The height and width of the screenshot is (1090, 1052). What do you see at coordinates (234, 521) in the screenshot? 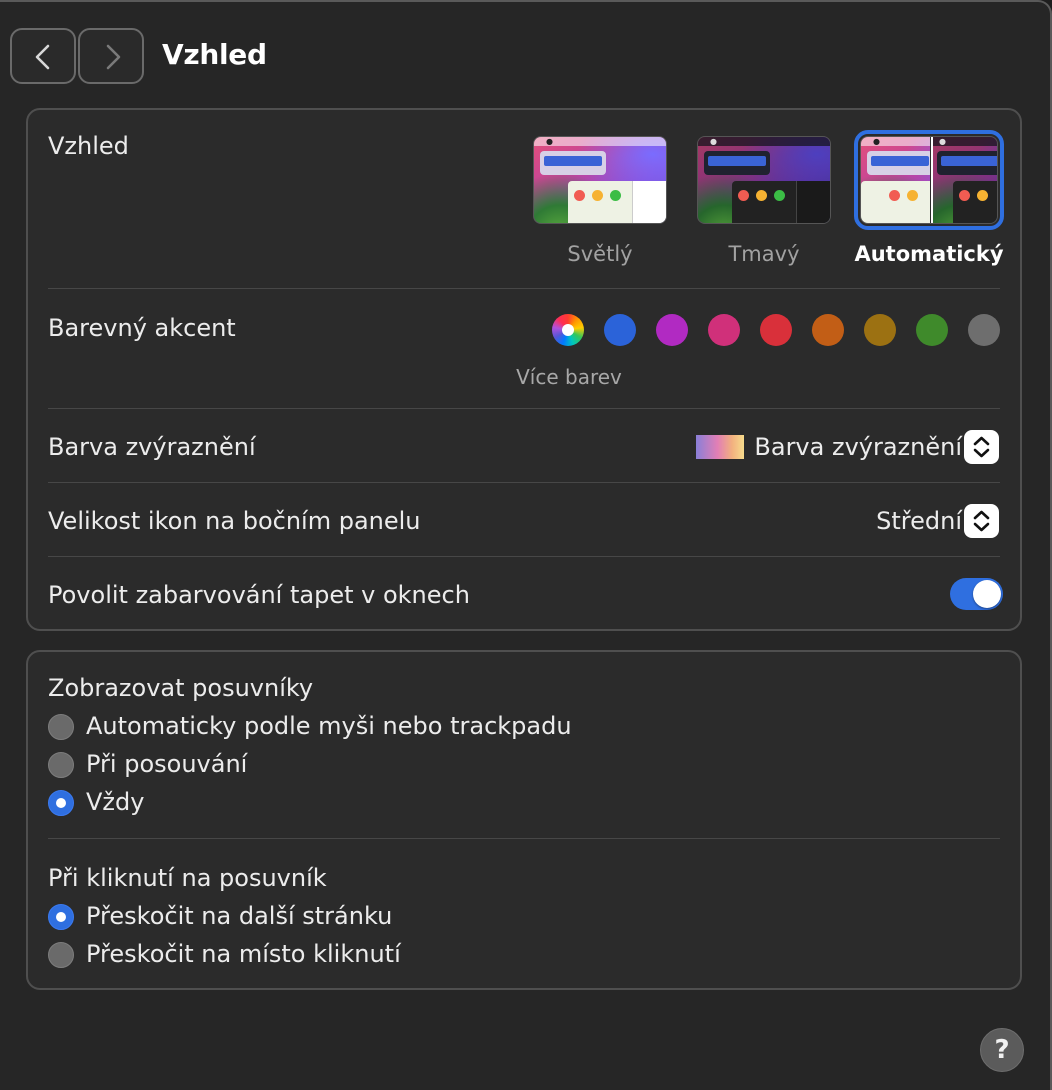
I see `sidebar-icon-size-label: Velikost ikon na bočním panelu` at bounding box center [234, 521].